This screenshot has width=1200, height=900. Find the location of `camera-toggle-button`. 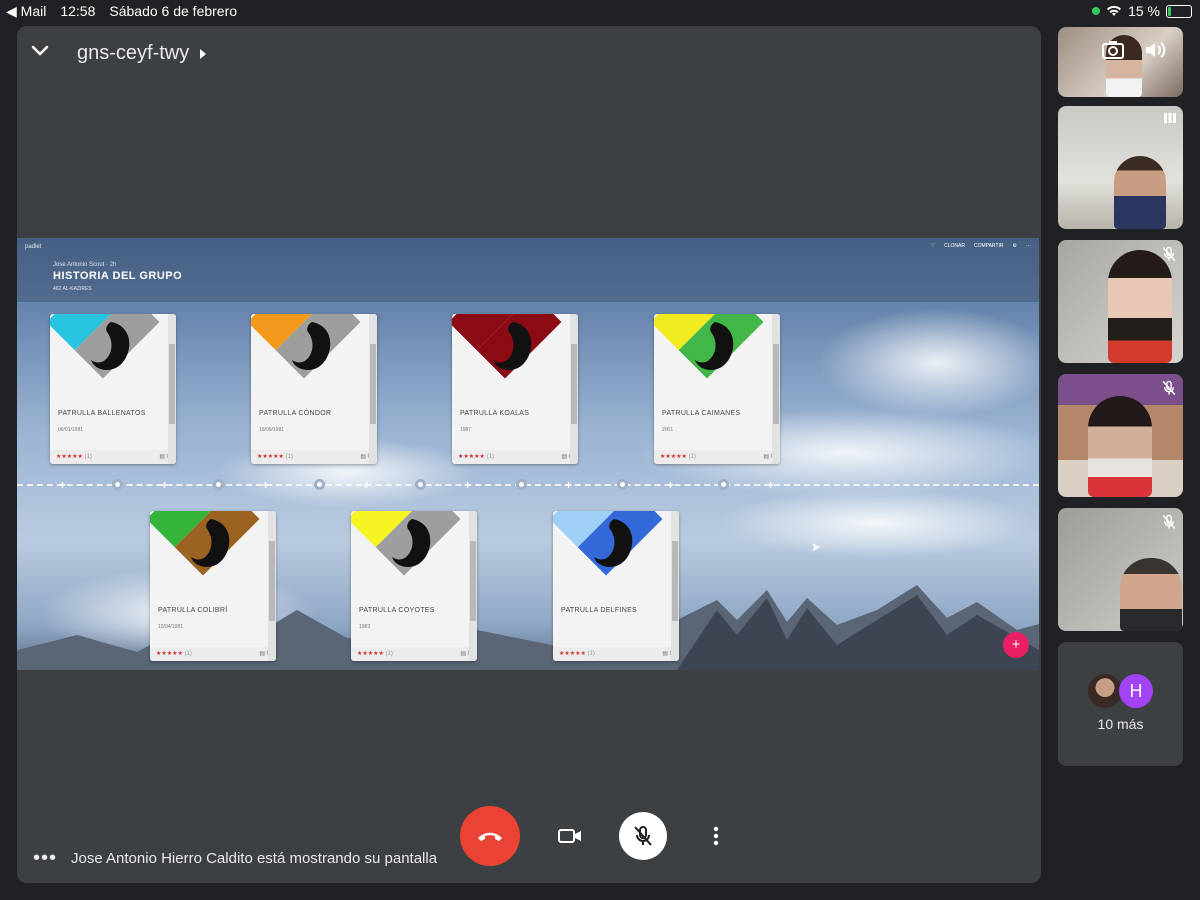

camera-toggle-button is located at coordinates (570, 836).